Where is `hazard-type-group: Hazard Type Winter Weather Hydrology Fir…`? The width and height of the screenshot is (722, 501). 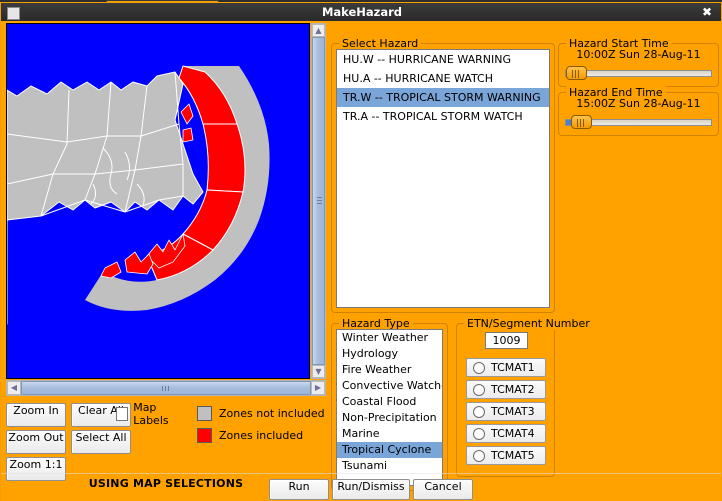
hazard-type-group: Hazard Type Winter Weather Hydrology Fir… is located at coordinates (389, 404).